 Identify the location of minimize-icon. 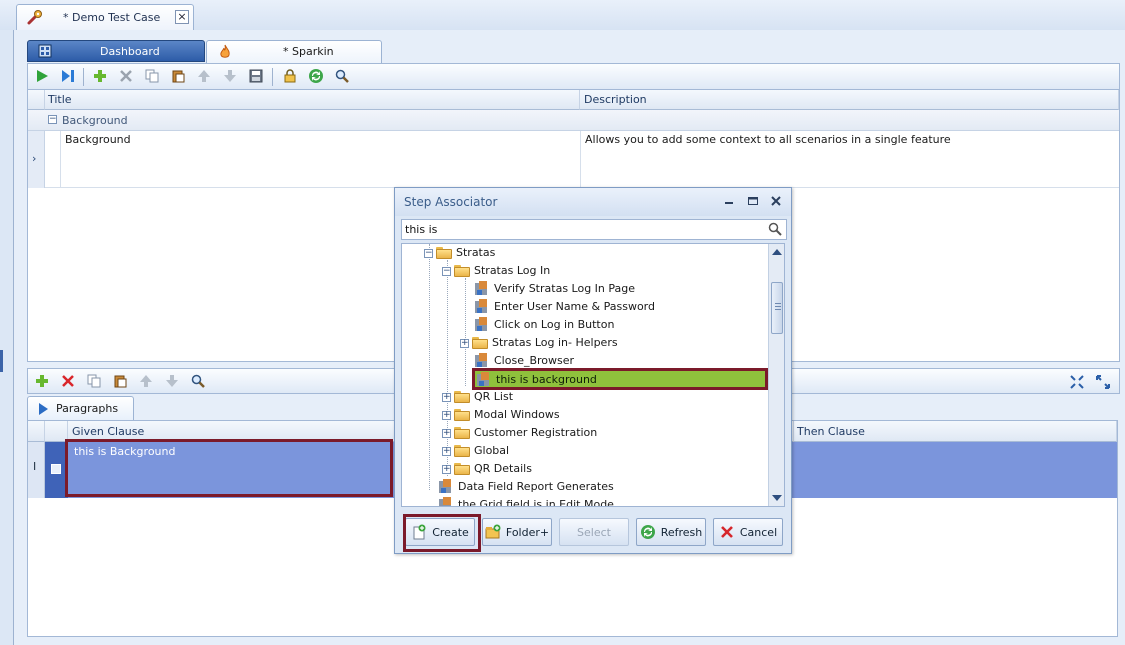
(729, 201).